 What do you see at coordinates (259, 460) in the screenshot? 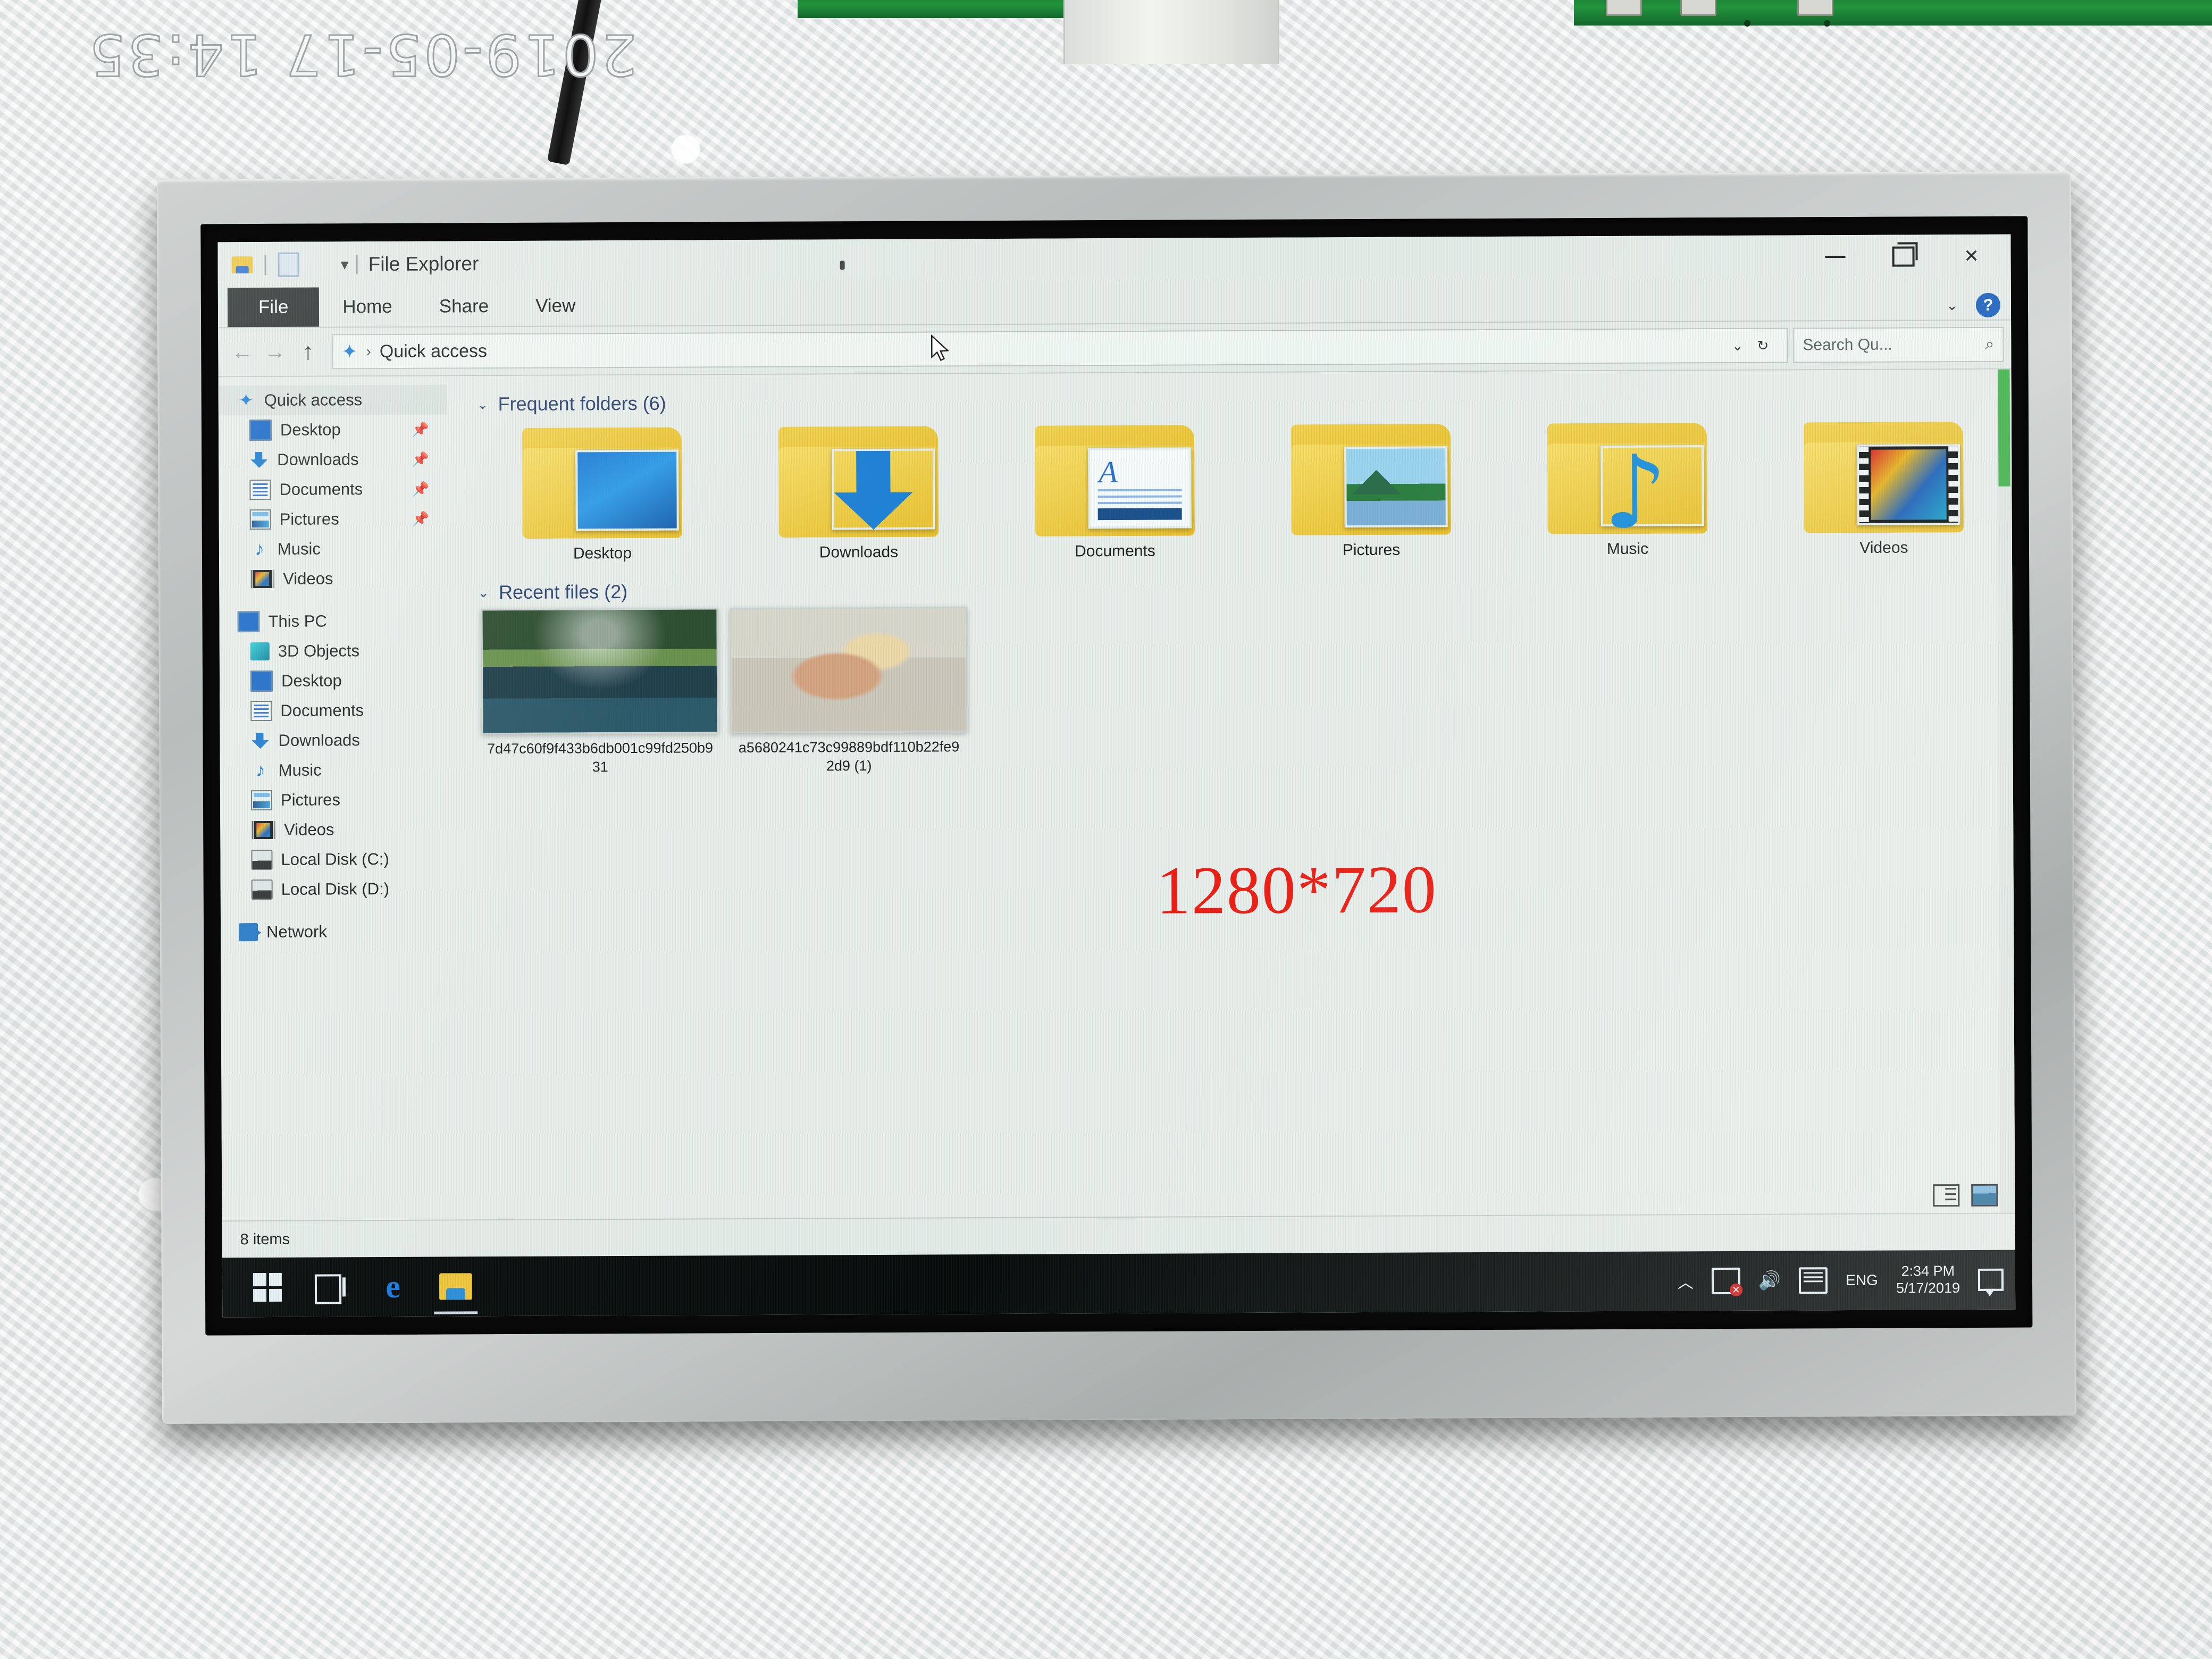
I see `downloads-icon` at bounding box center [259, 460].